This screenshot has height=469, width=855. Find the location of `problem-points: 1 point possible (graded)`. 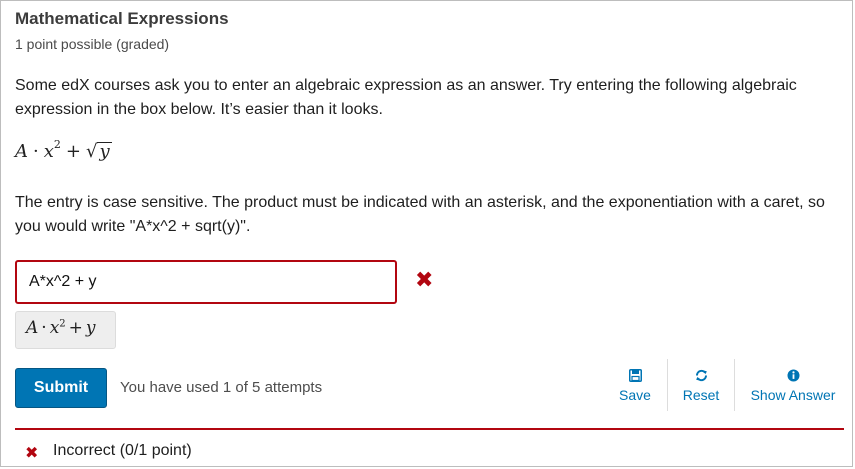

problem-points: 1 point possible (graded) is located at coordinates (92, 44).